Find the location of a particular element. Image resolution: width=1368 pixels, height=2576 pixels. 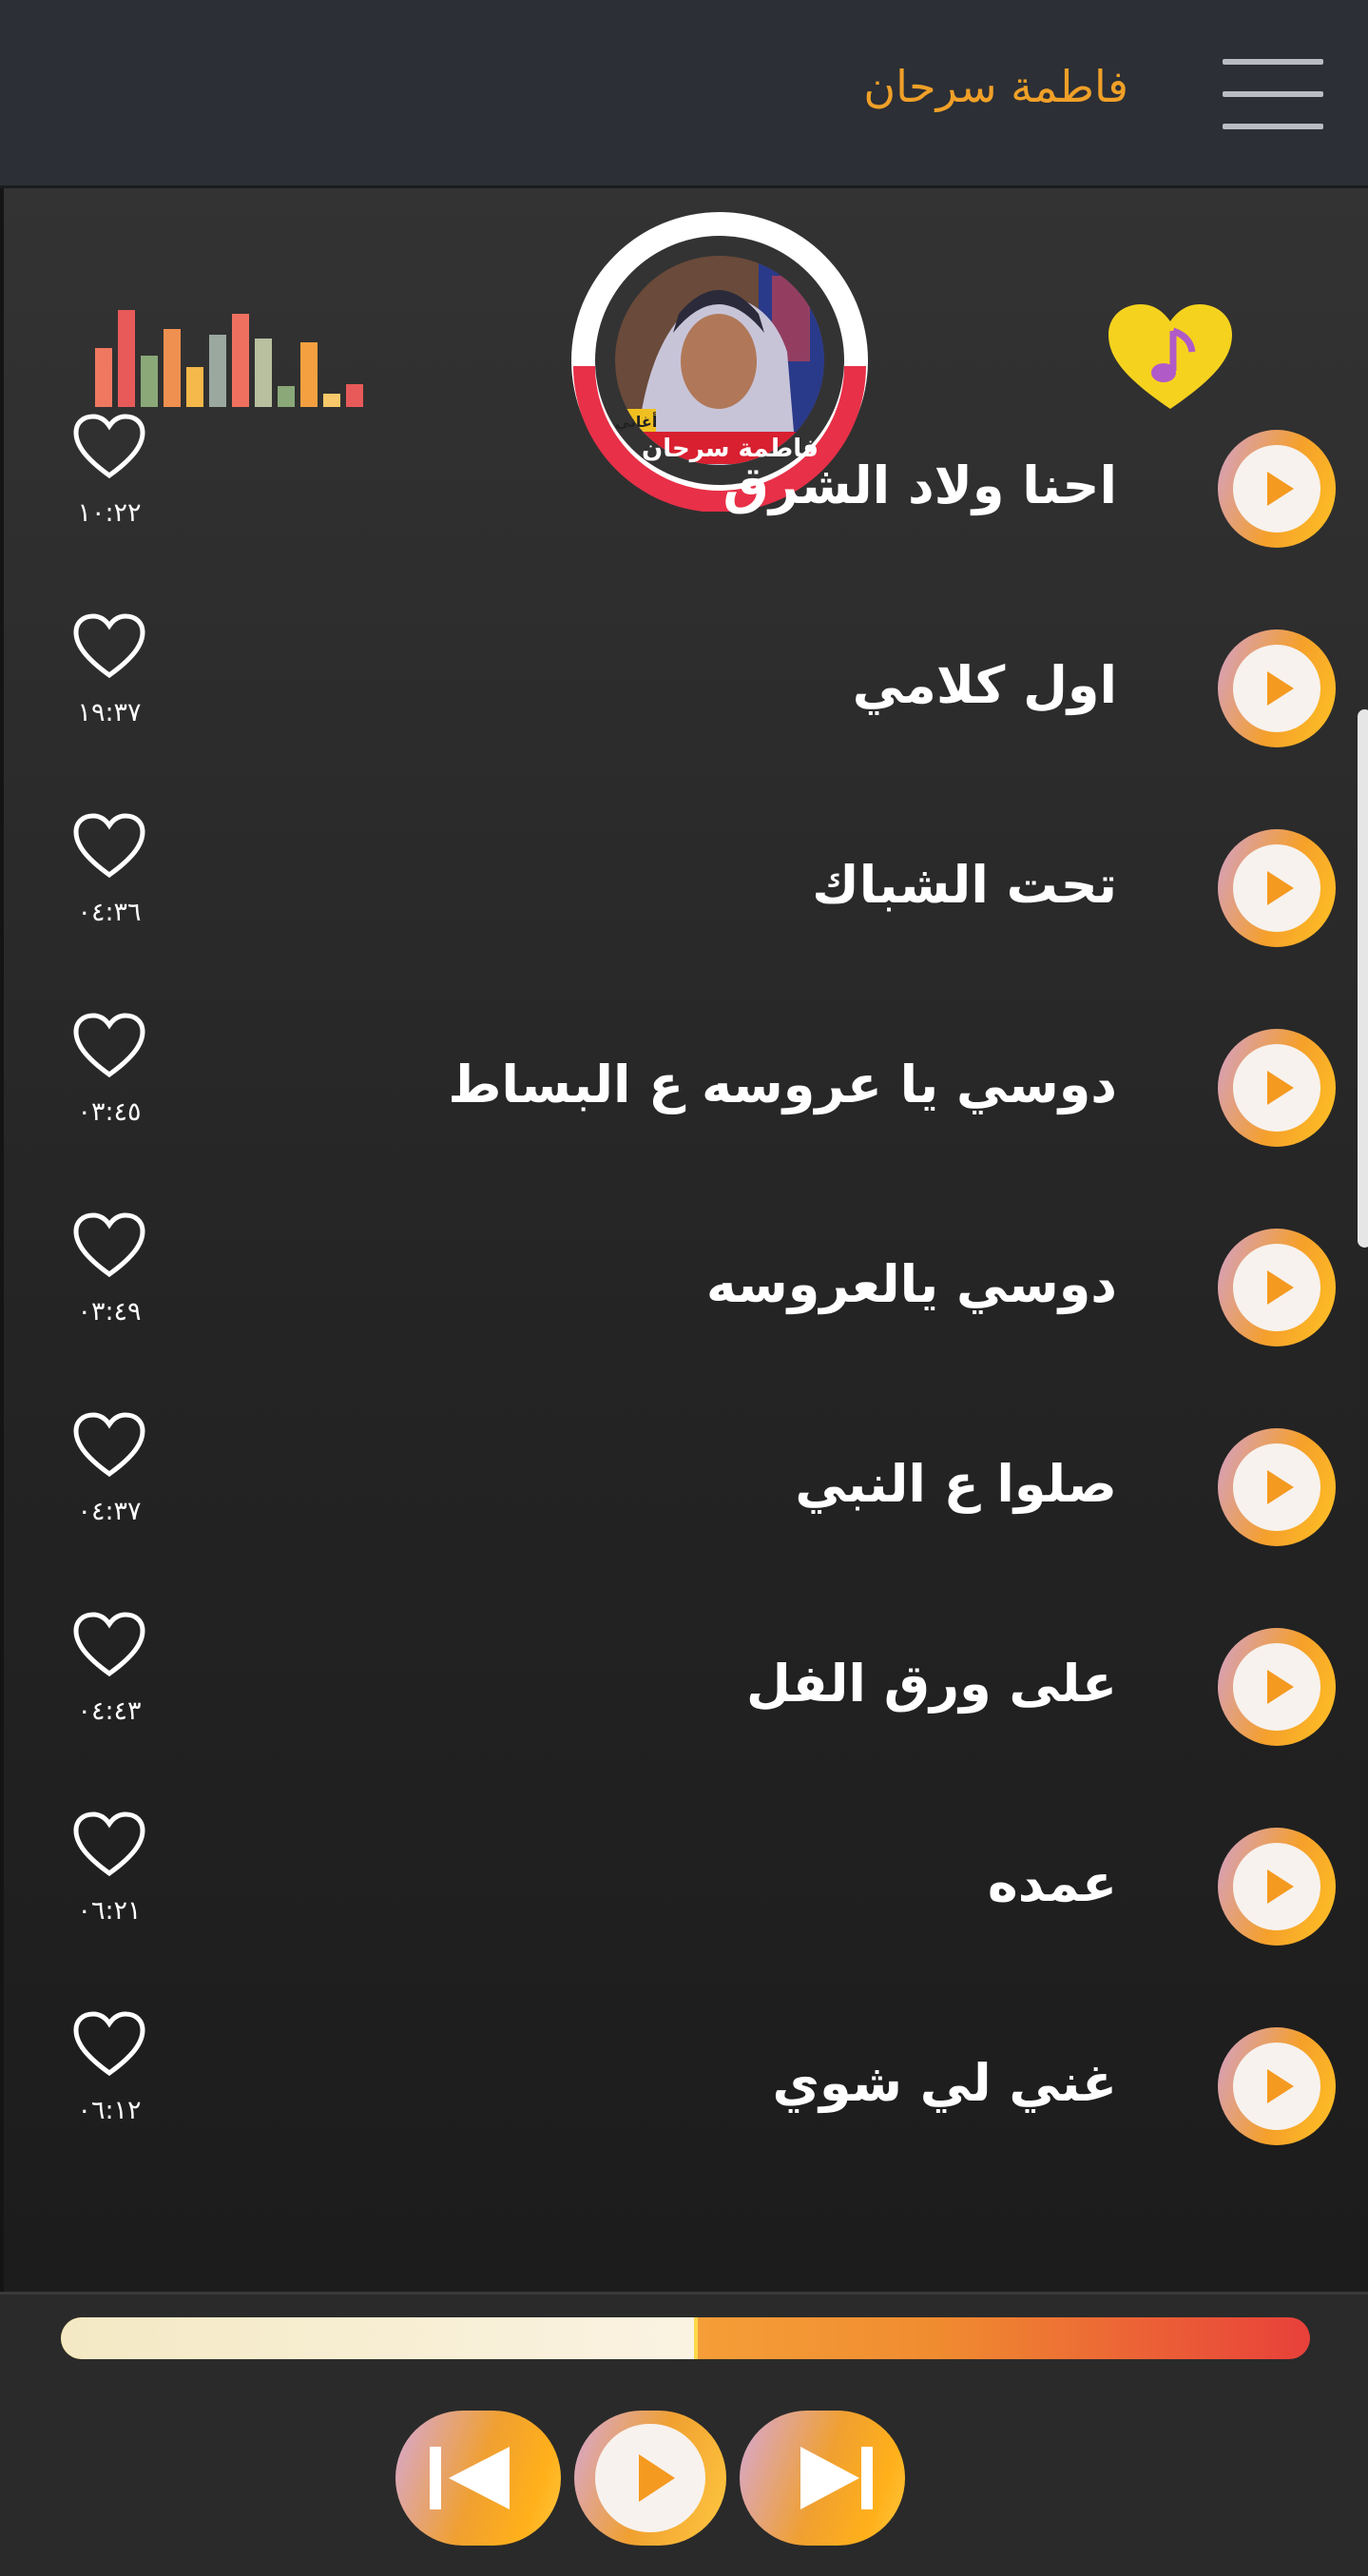

track-duration: ٠٦:١٢ is located at coordinates (109, 2110).